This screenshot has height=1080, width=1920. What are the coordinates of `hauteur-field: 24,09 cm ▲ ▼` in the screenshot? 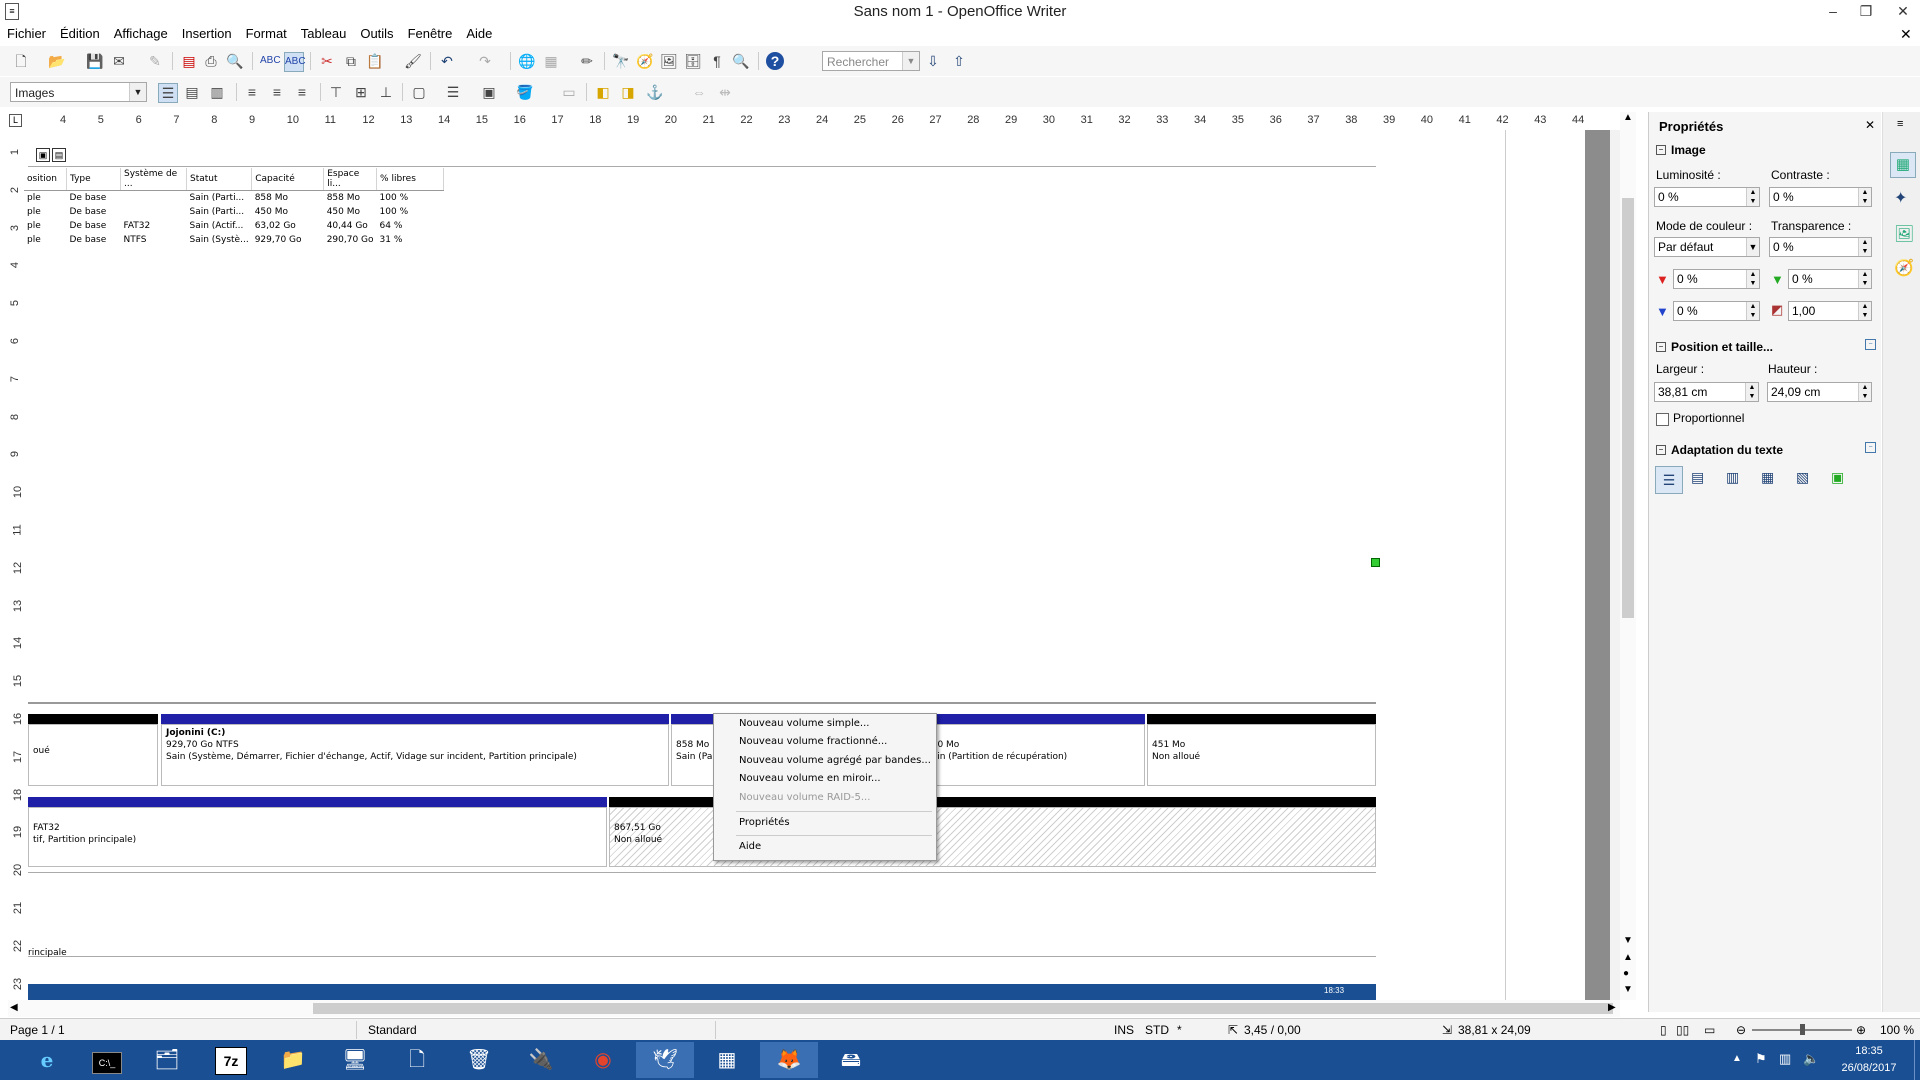 It's located at (1819, 392).